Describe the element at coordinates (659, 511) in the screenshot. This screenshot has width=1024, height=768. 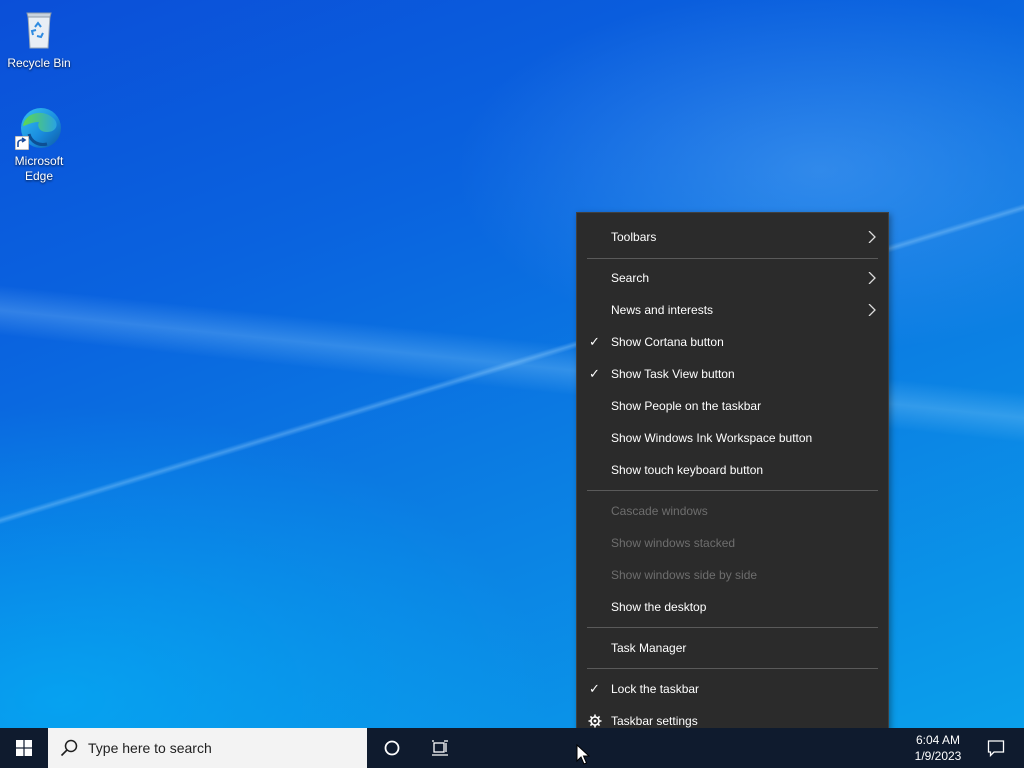
I see `menu-item-label: Cascade windows` at that location.